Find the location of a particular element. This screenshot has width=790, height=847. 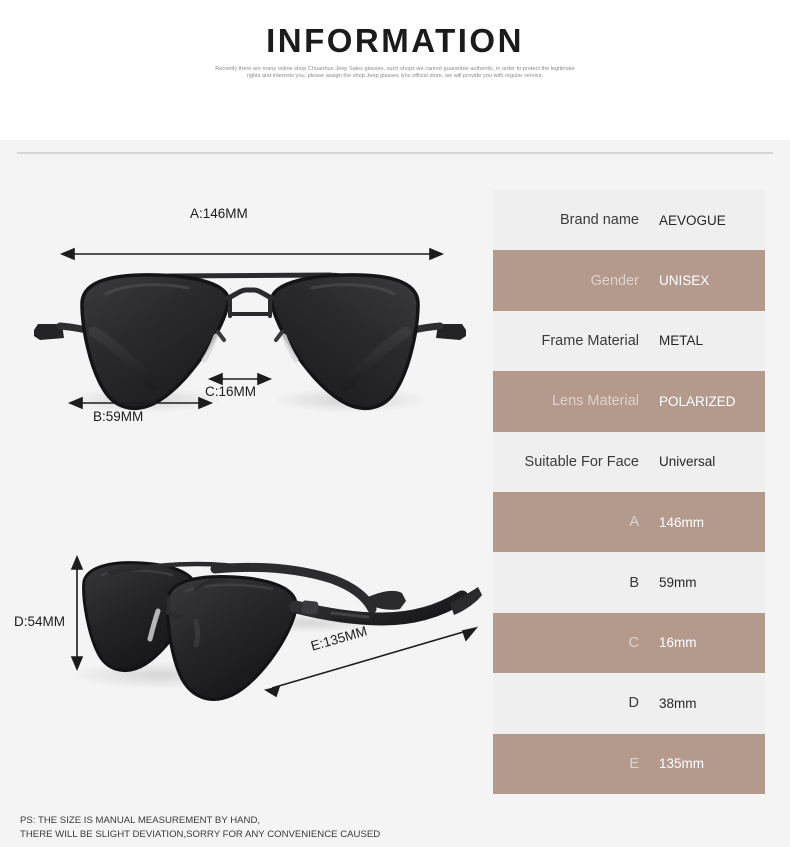

spec-row: C 16mm is located at coordinates (629, 643).